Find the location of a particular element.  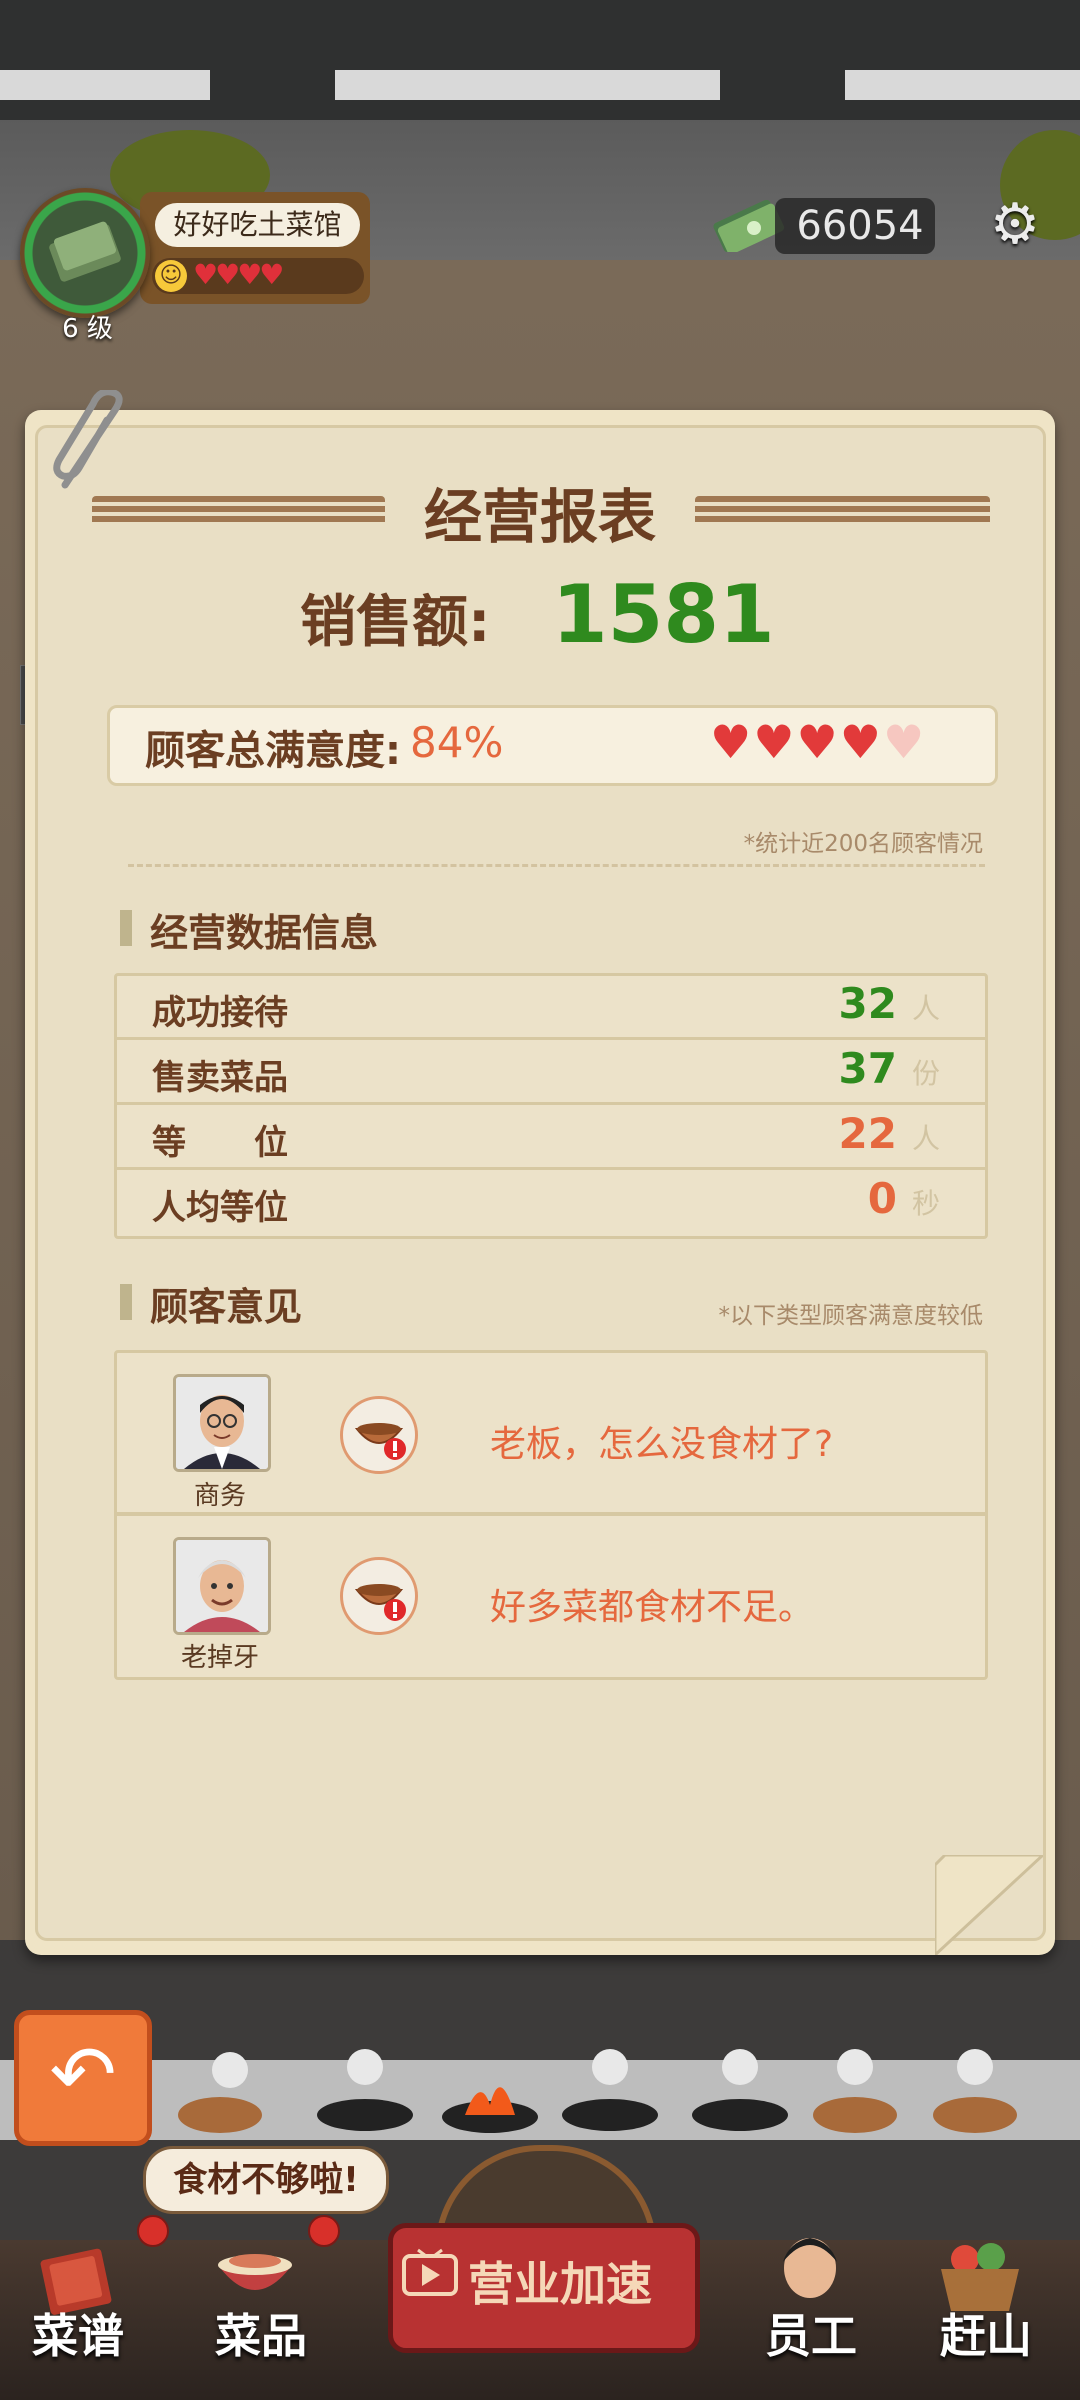

page-fold-corner is located at coordinates (989, 1905).